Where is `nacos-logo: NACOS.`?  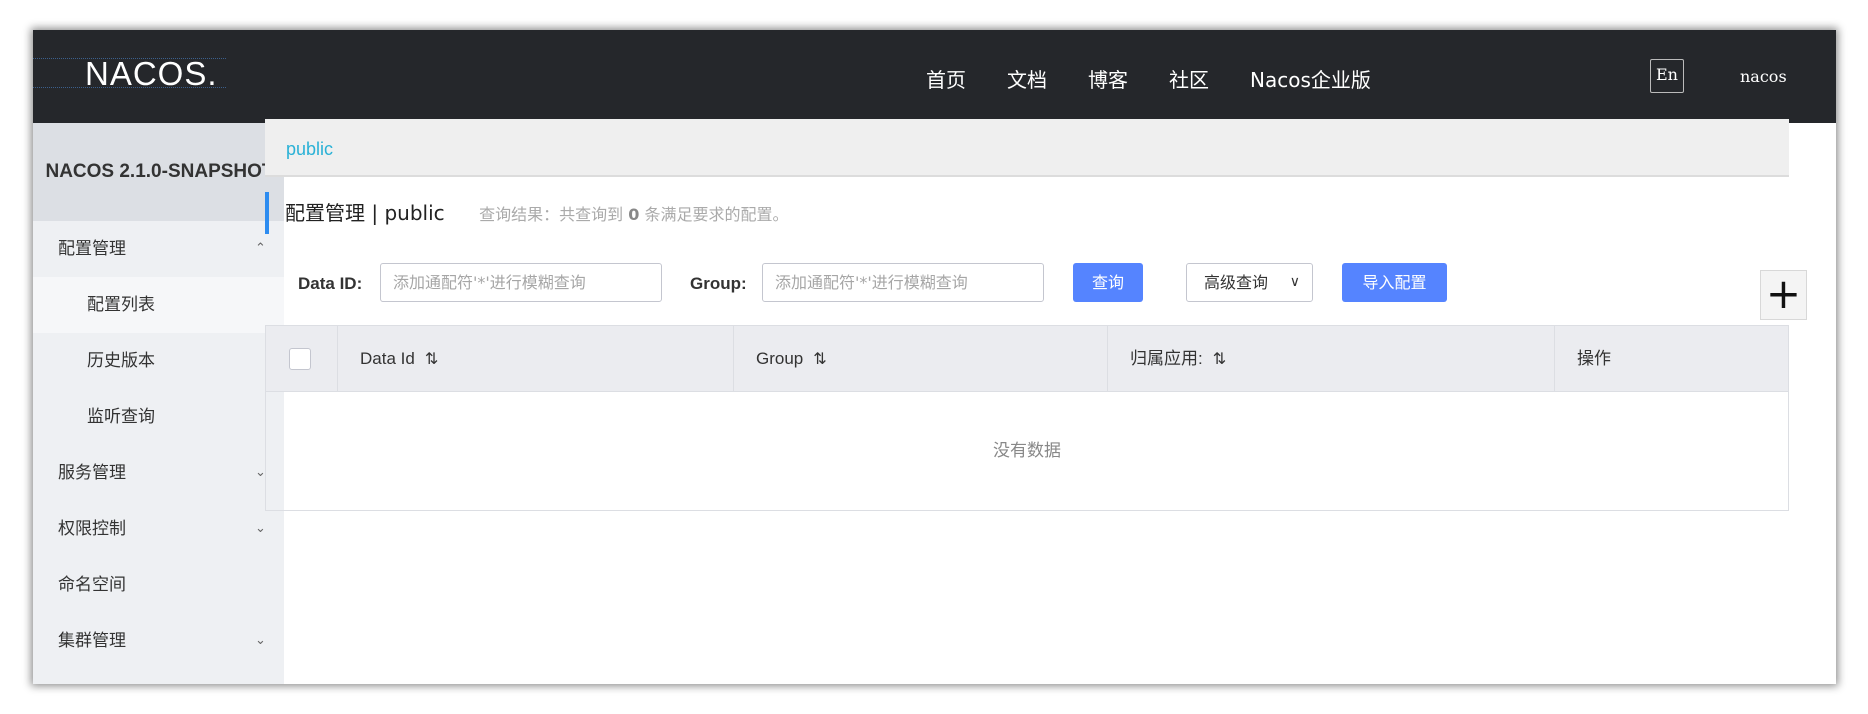
nacos-logo: NACOS. is located at coordinates (155, 73).